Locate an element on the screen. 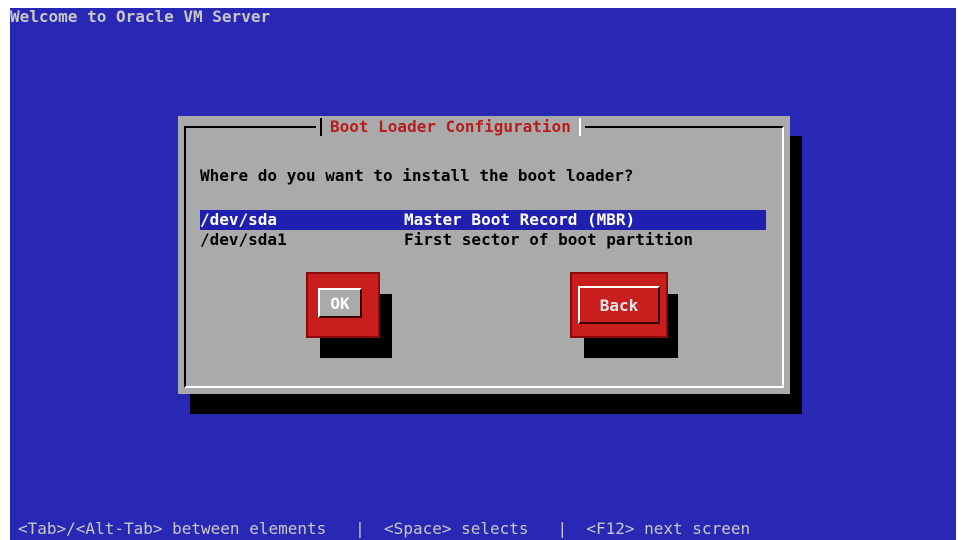  device-name: /dev/sda is located at coordinates (239, 219).